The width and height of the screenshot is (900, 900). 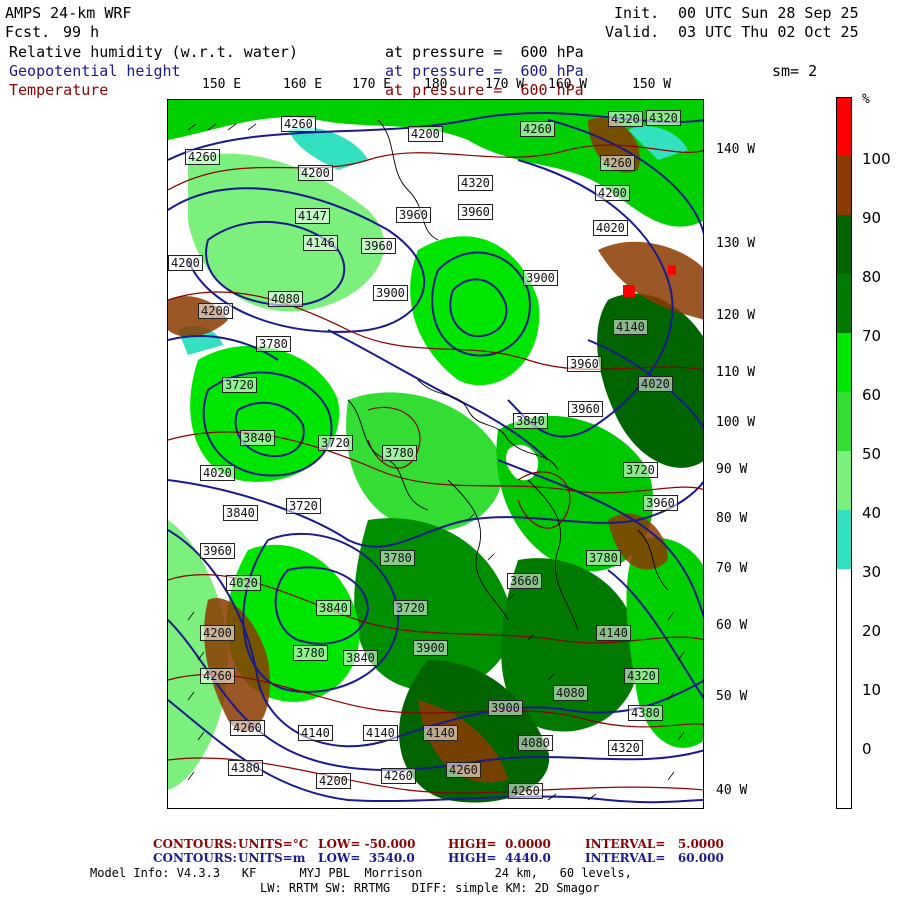 What do you see at coordinates (153, 52) in the screenshot?
I see `field-name-rh: Relative humidity (w.r.t. water)` at bounding box center [153, 52].